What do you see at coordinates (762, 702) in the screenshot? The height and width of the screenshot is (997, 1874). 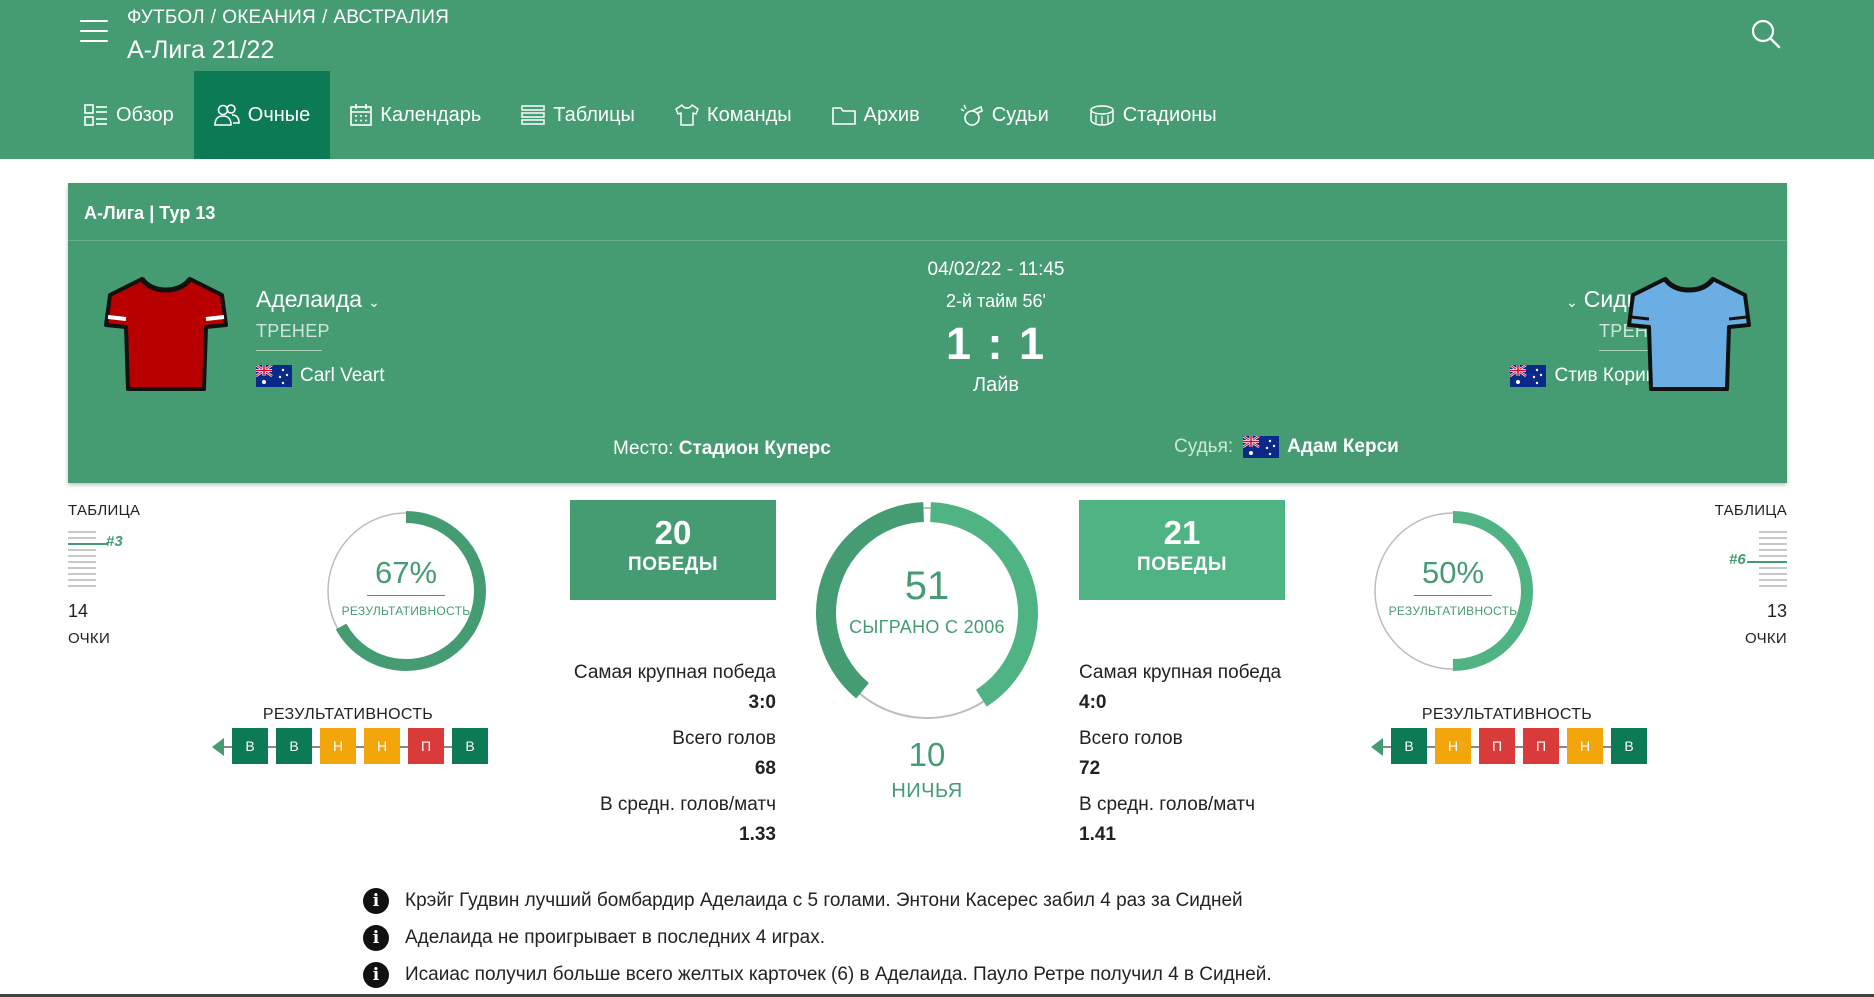 I see `home-biggest-win-value: 3:0` at bounding box center [762, 702].